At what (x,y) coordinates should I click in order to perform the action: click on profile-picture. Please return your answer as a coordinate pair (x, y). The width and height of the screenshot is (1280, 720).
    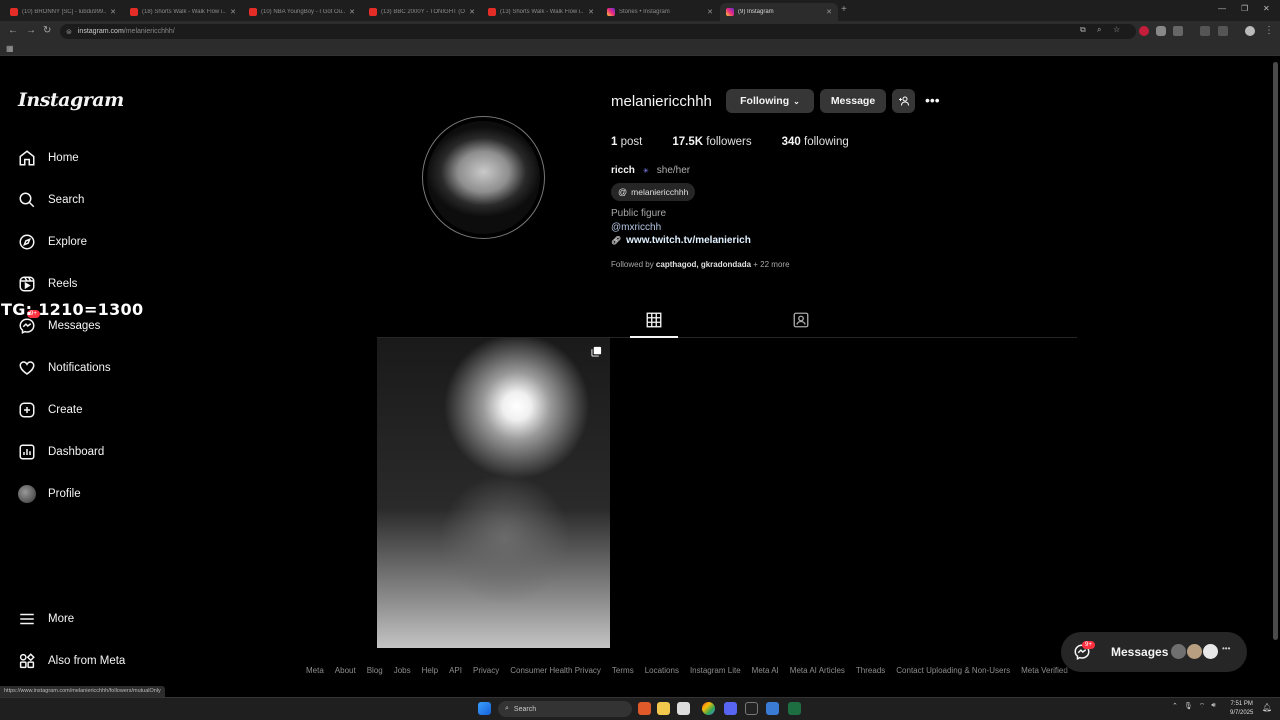
    Looking at the image, I should click on (483, 177).